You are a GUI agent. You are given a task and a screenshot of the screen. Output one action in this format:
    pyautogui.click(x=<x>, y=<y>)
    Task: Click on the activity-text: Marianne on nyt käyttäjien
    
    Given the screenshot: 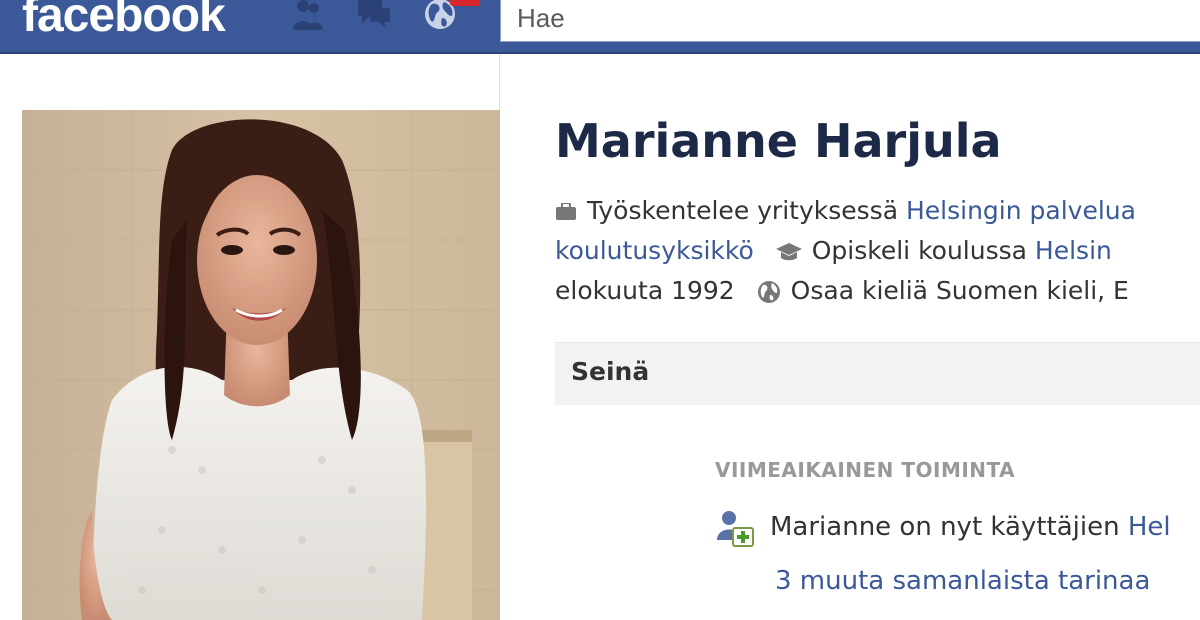 What is the action you would take?
    pyautogui.click(x=945, y=527)
    